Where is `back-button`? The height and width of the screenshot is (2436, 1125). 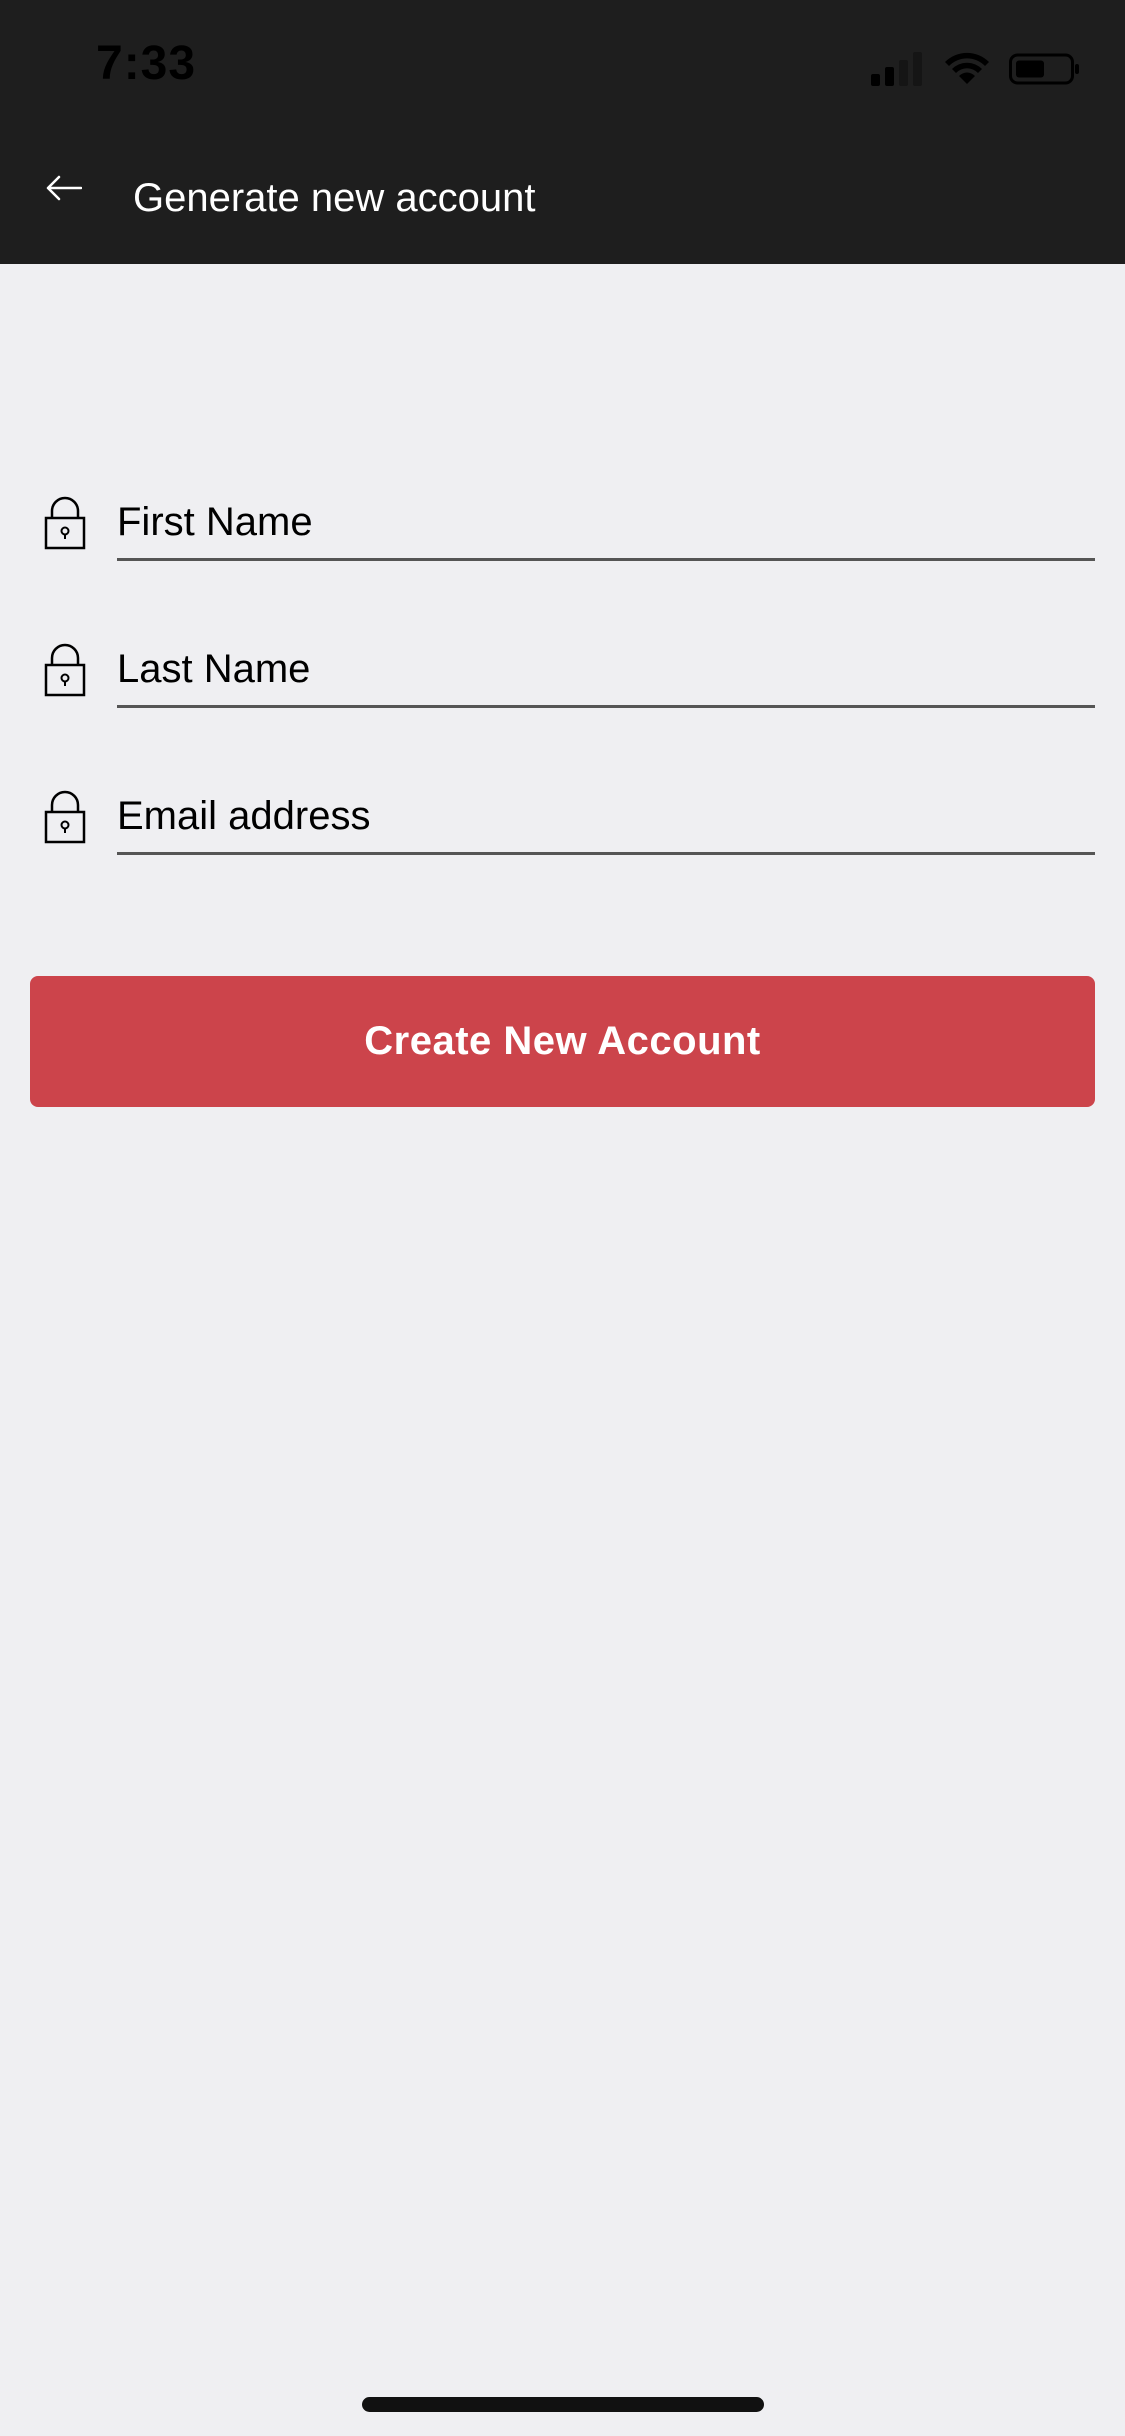 back-button is located at coordinates (64, 188).